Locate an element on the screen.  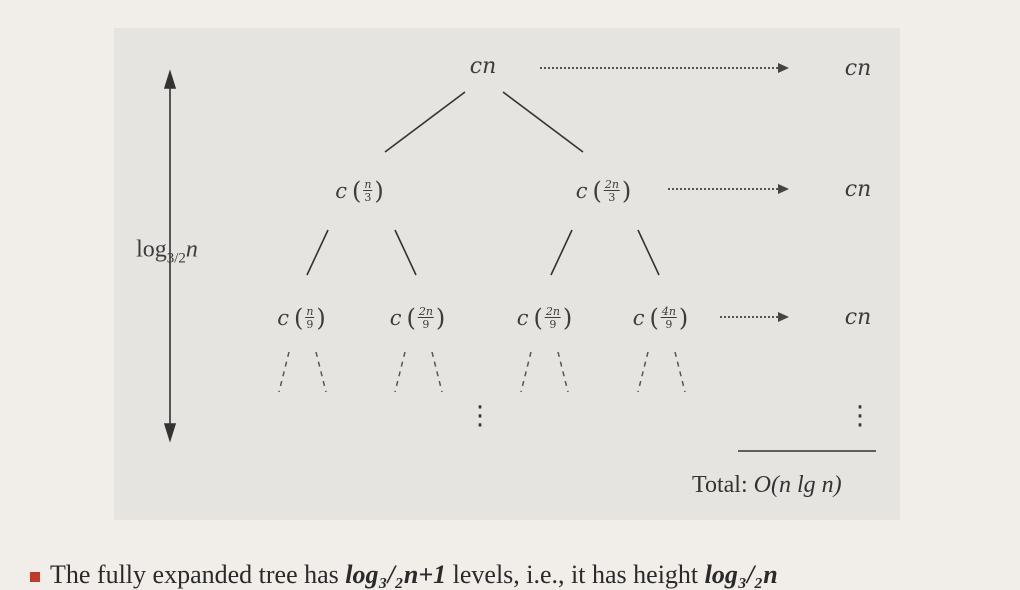
frac-num: 4n is located at coordinates (668, 311).